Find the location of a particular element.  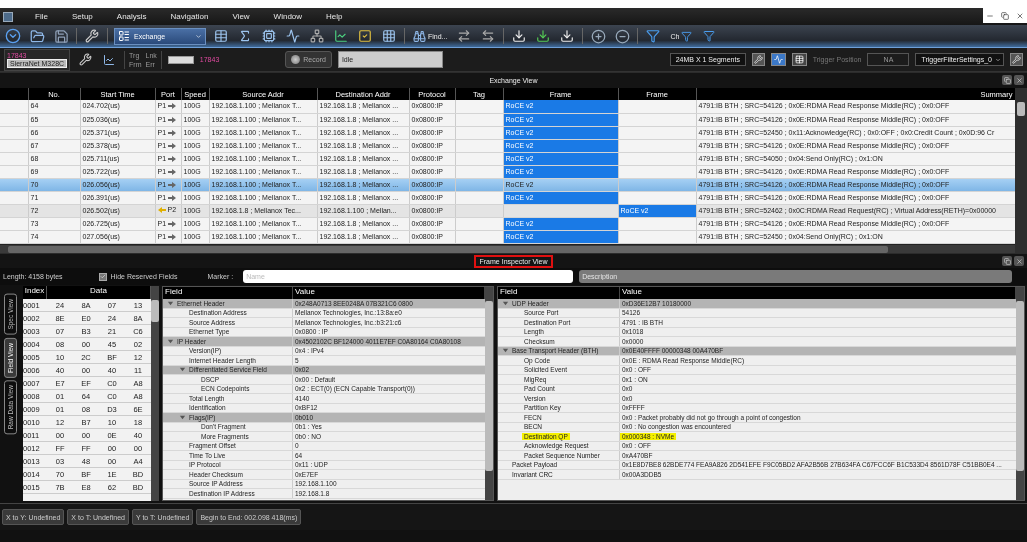

column-header: Data is located at coordinates (99, 292).